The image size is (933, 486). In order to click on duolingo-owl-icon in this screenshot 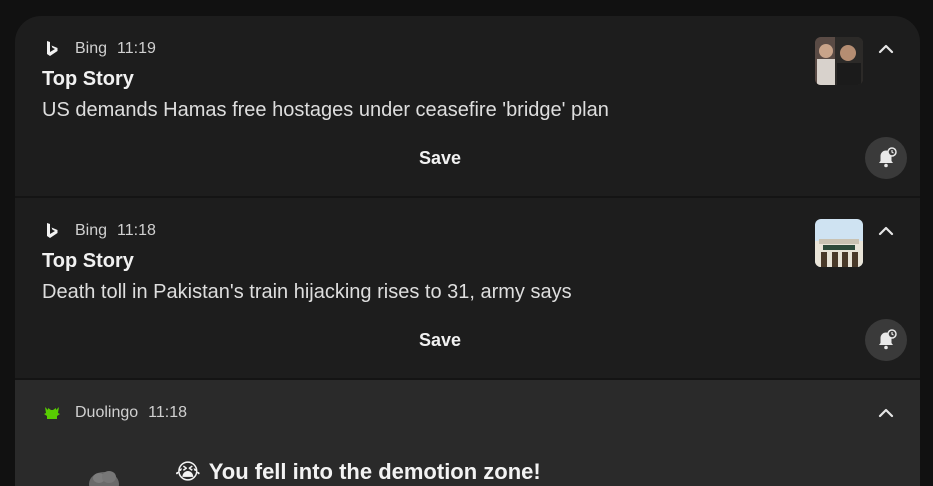, I will do `click(52, 413)`.